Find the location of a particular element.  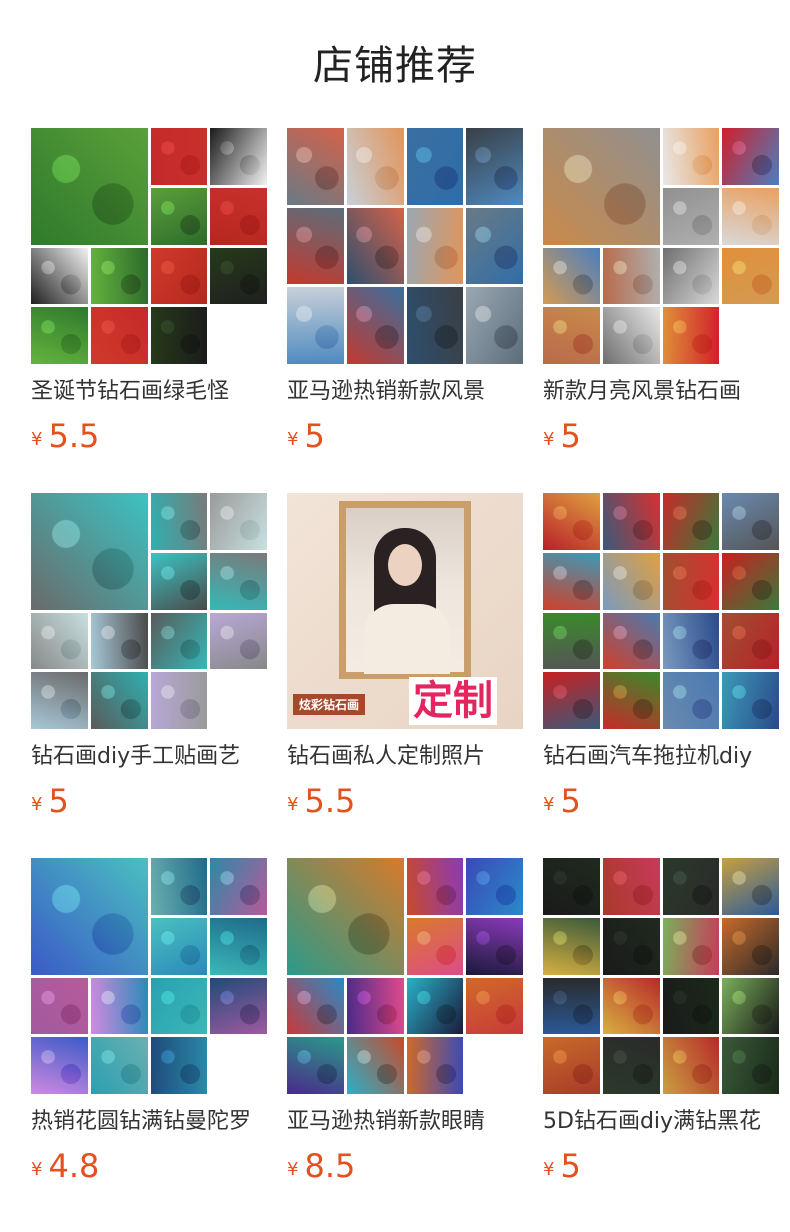

custom-portrait-image: 炫彩钻石画 定制 is located at coordinates (405, 611).